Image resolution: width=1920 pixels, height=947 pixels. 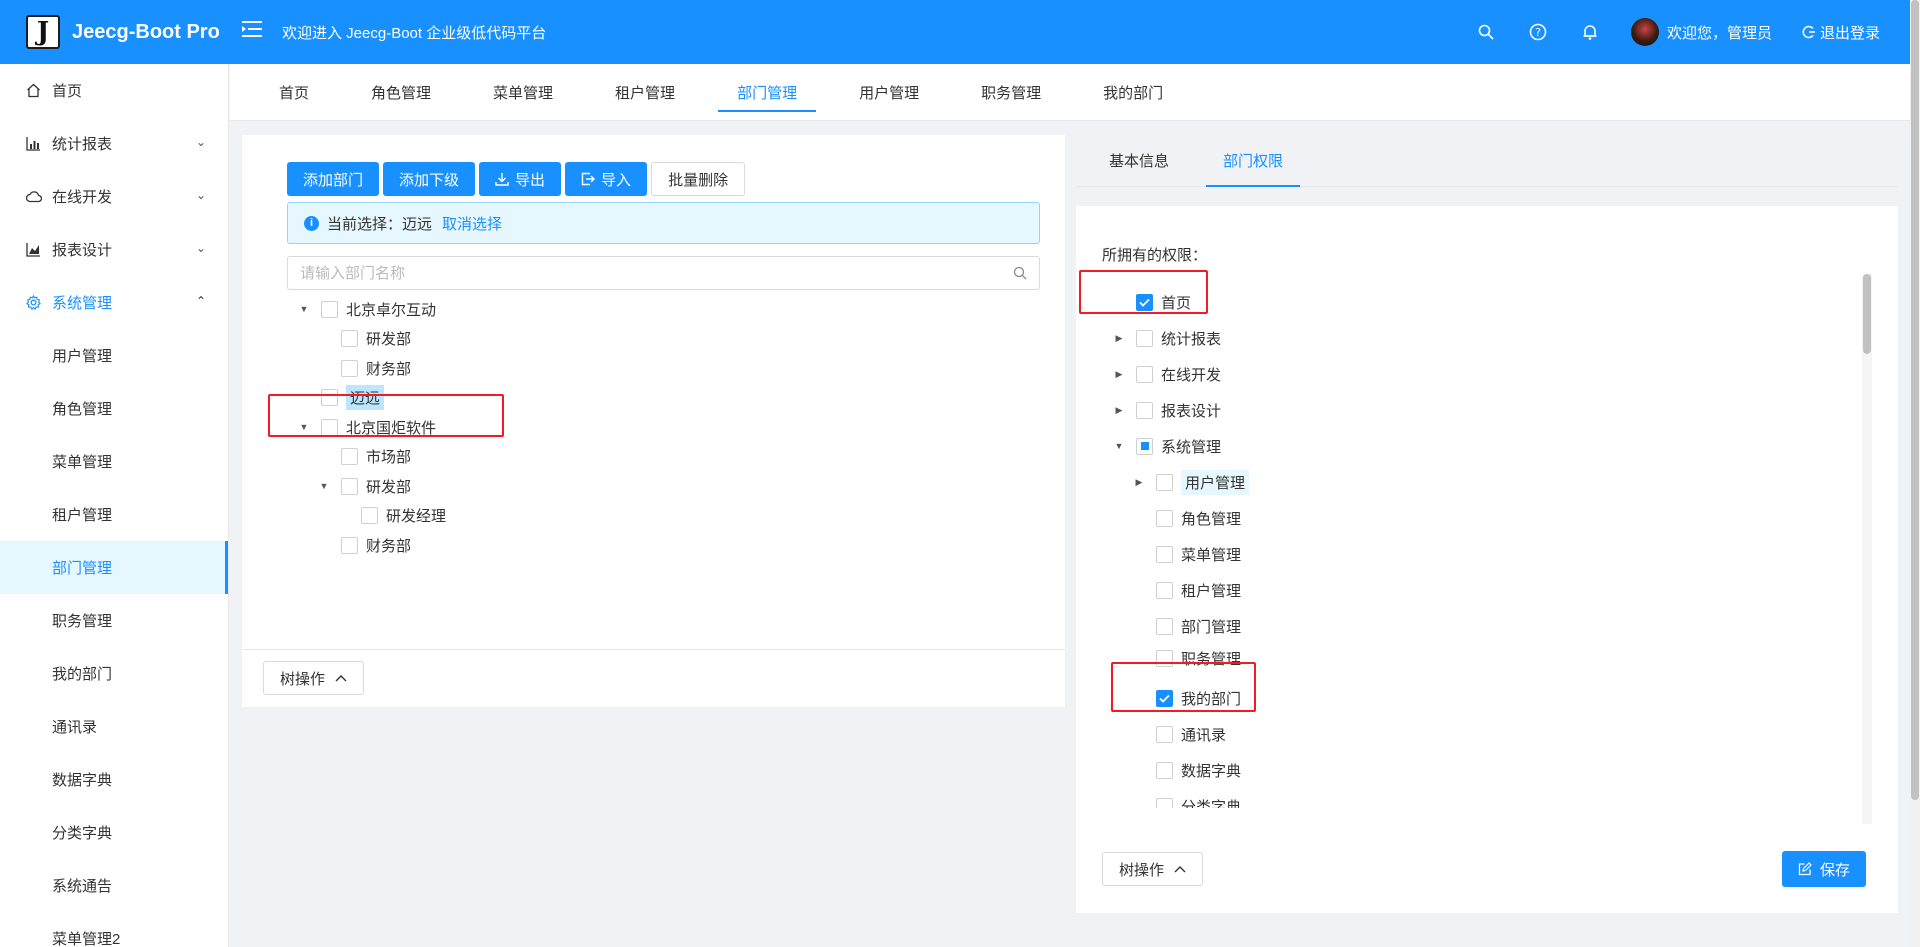 I want to click on sidebar-item-system: 系统管理 ⌃, so click(x=114, y=302).